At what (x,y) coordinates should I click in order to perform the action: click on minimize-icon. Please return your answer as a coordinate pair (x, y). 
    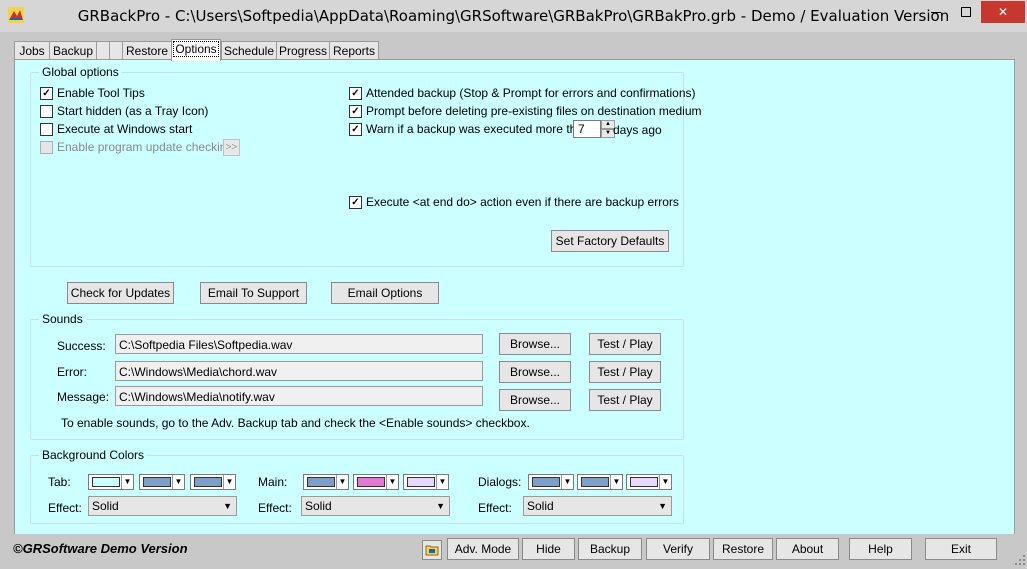
    Looking at the image, I should click on (936, 12).